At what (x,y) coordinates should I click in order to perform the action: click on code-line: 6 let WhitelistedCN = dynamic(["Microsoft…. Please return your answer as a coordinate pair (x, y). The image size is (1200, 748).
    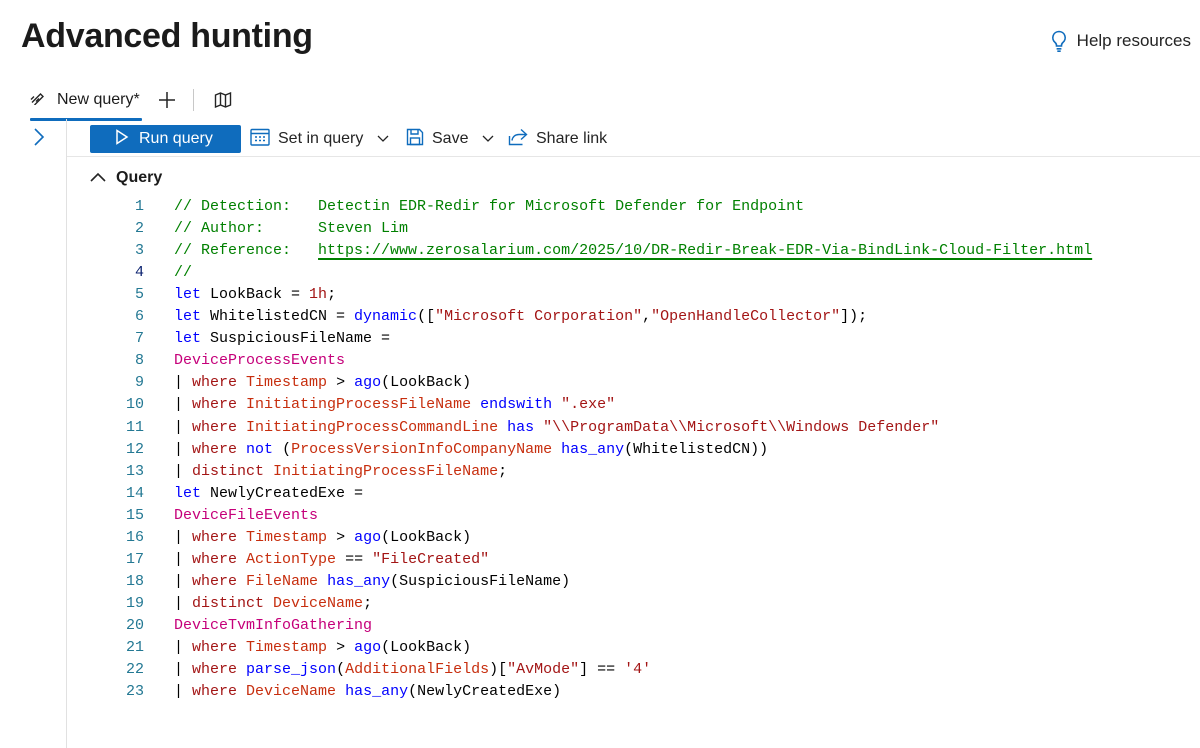
    Looking at the image, I should click on (659, 317).